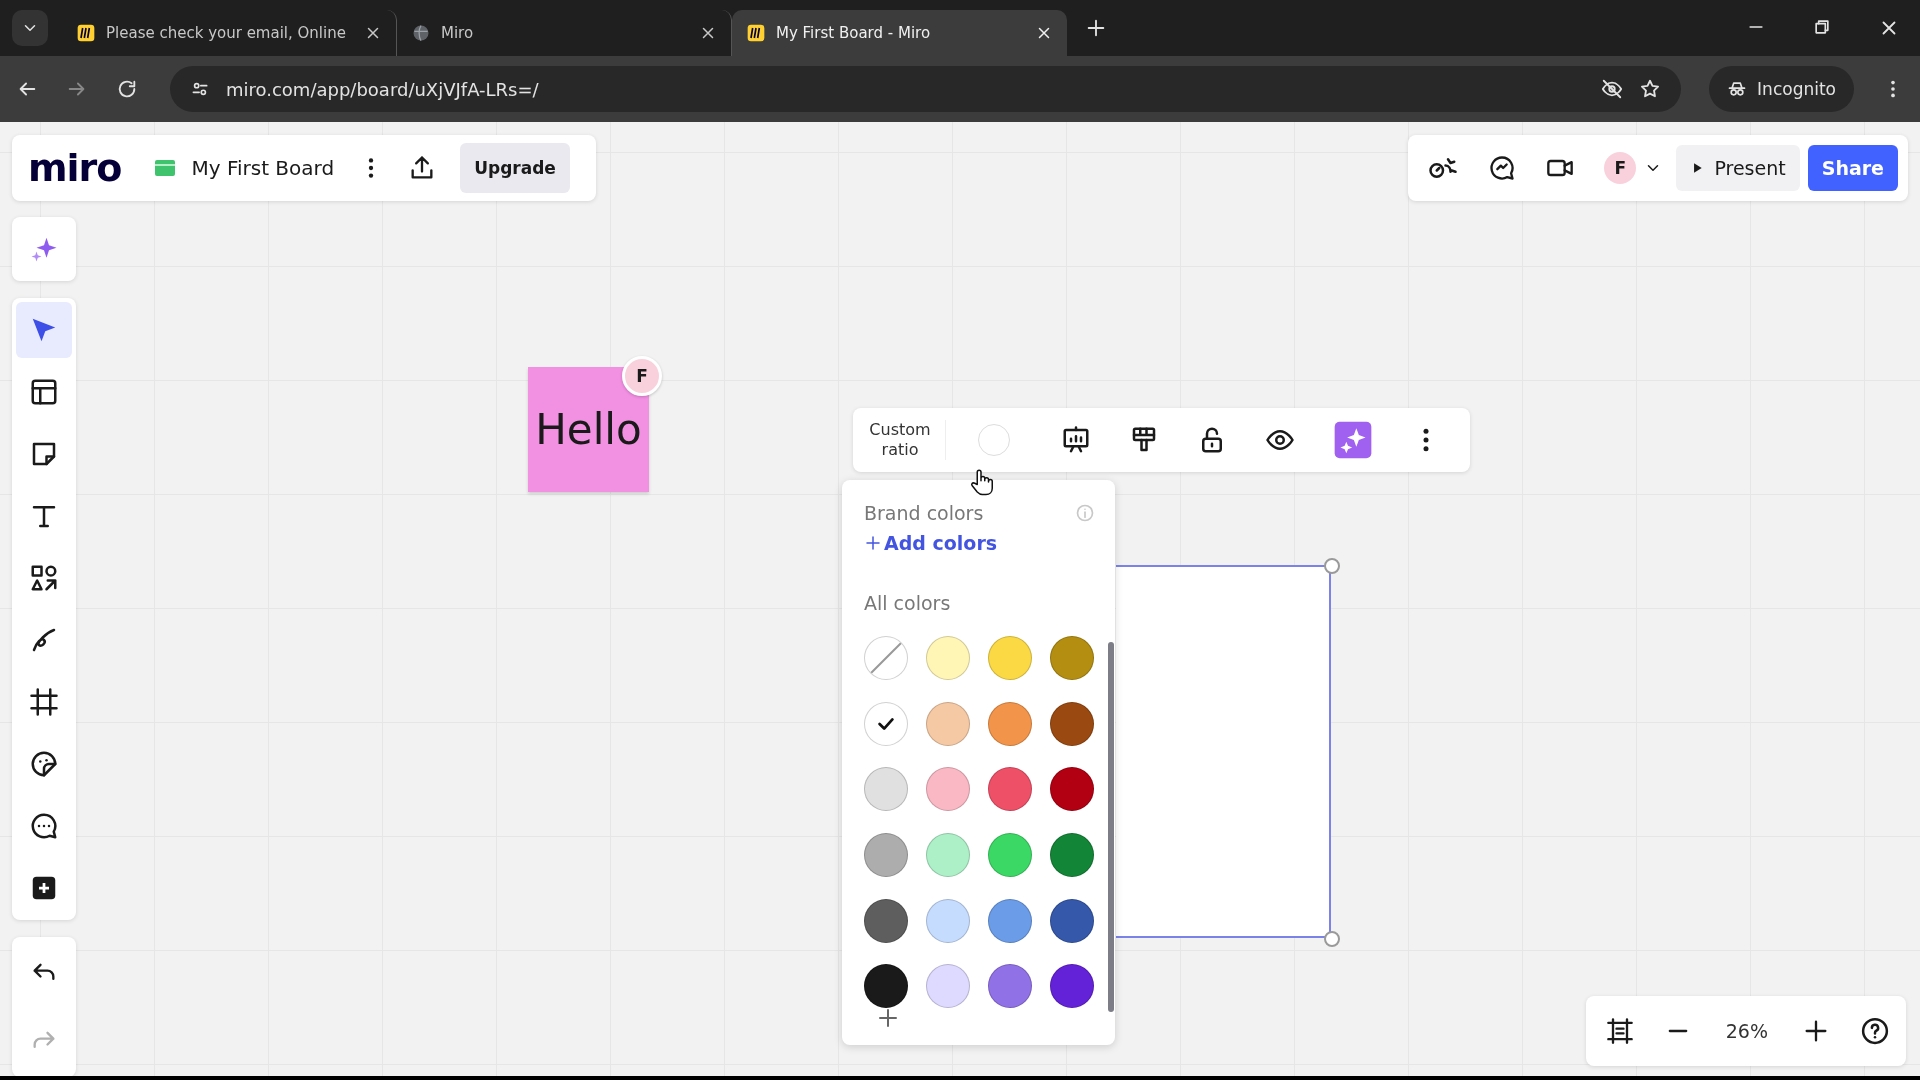  I want to click on user-menu-button: F, so click(1633, 168).